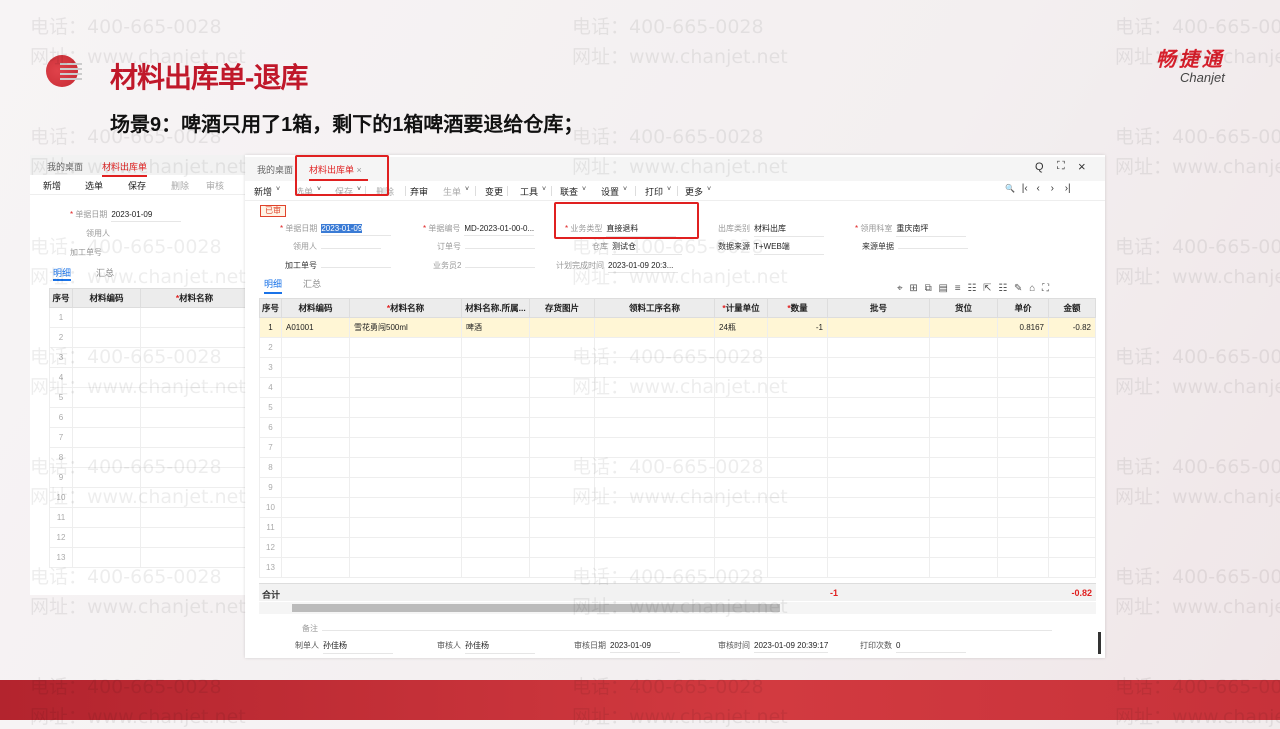 The image size is (1280, 729). I want to click on last-icon: ›|, so click(1068, 188).